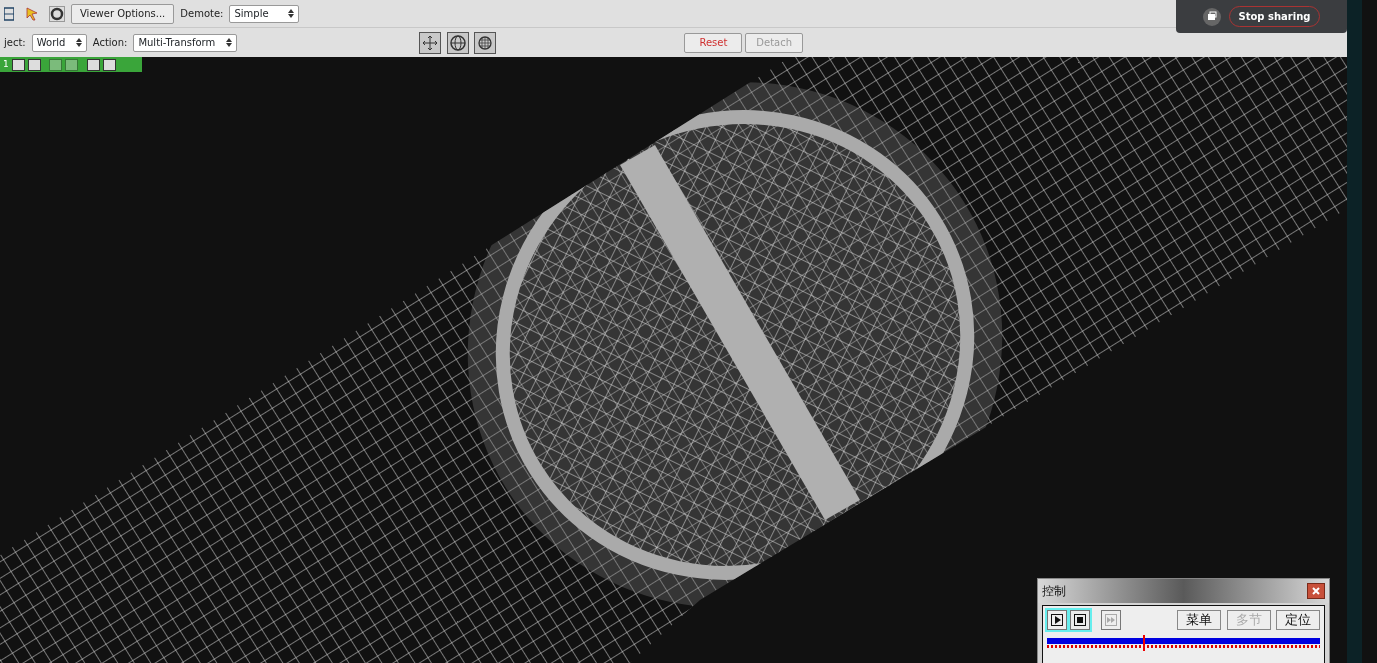 The image size is (1377, 663). Describe the element at coordinates (1054, 591) in the screenshot. I see `dialog-title: 控制` at that location.